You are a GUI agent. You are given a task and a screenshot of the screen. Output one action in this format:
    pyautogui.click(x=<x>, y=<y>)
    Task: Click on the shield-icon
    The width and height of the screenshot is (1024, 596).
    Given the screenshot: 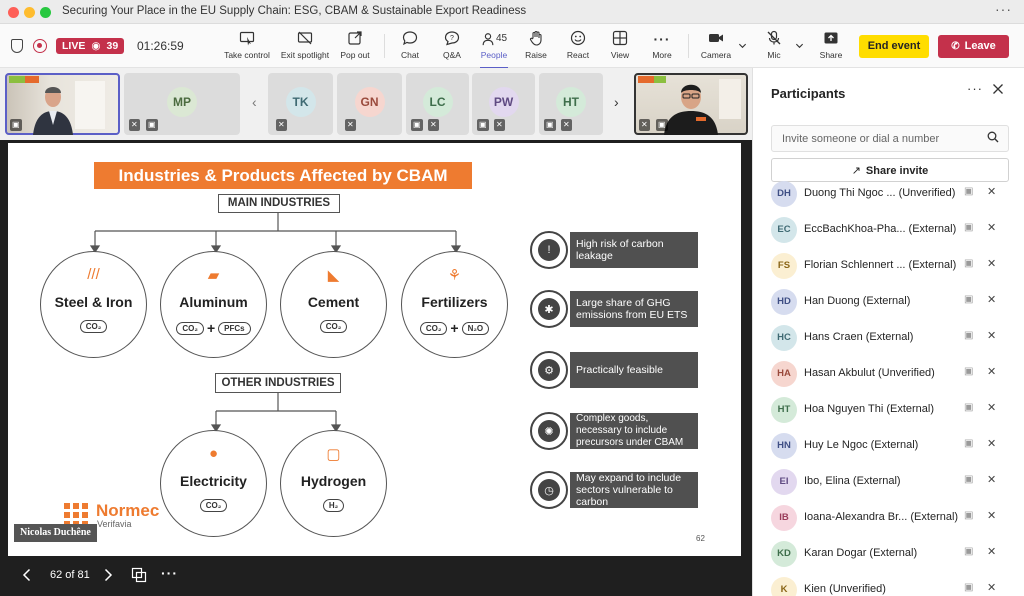 What is the action you would take?
    pyautogui.click(x=17, y=46)
    